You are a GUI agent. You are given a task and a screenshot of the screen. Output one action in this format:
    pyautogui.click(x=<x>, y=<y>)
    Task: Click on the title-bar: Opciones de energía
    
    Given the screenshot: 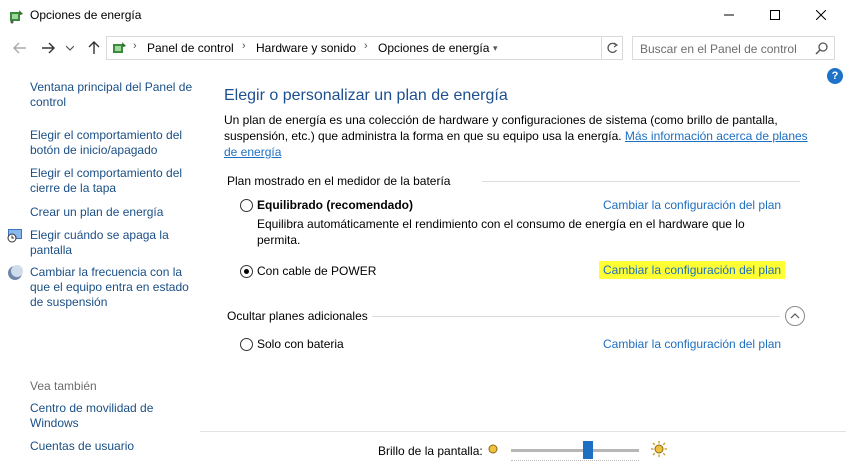 What is the action you would take?
    pyautogui.click(x=423, y=16)
    